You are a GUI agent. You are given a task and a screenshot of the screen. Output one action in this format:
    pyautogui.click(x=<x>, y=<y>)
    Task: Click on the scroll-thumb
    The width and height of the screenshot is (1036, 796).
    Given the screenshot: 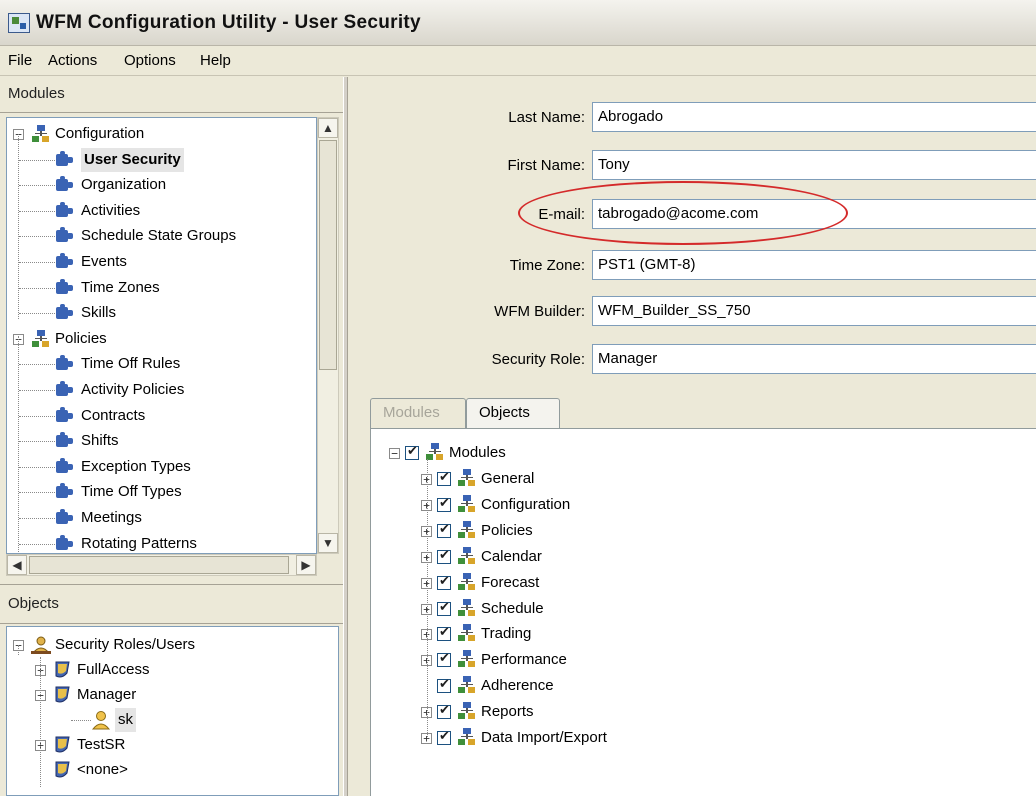 What is the action you would take?
    pyautogui.click(x=328, y=255)
    